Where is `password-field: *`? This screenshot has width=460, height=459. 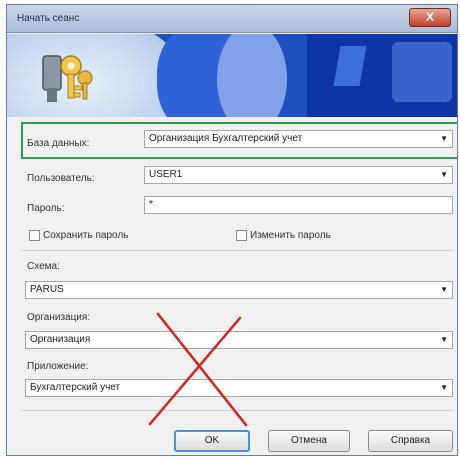
password-field: * is located at coordinates (298, 205).